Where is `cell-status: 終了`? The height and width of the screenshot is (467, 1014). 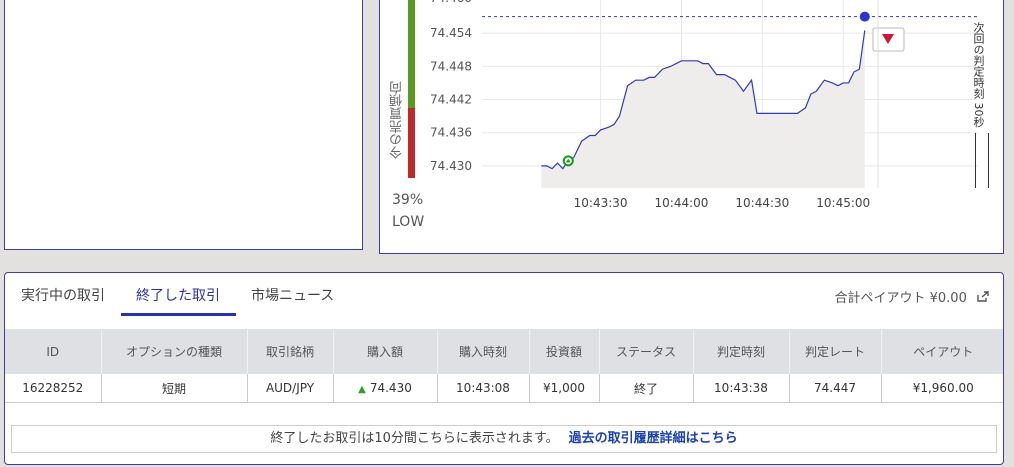 cell-status: 終了 is located at coordinates (646, 388).